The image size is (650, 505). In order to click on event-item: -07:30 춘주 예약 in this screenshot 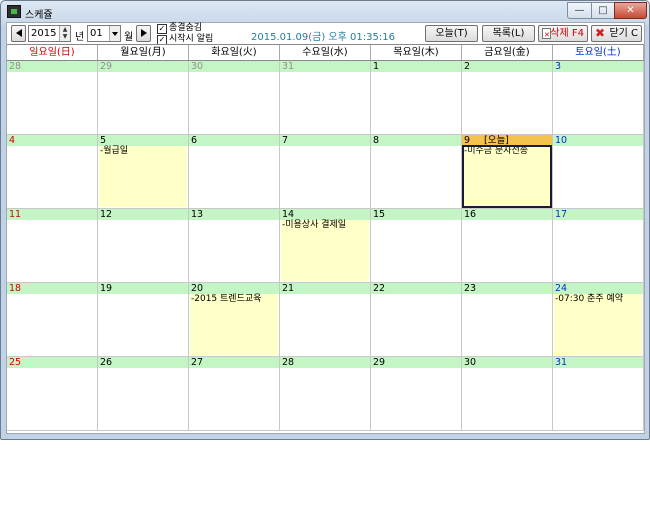, I will do `click(589, 299)`.